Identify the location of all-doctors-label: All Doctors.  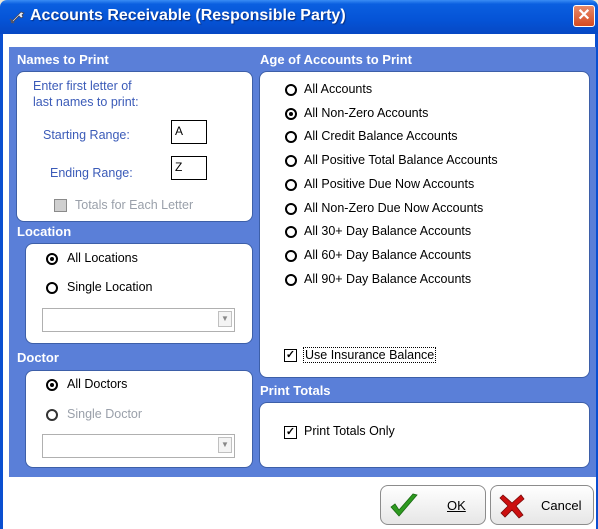
(97, 384).